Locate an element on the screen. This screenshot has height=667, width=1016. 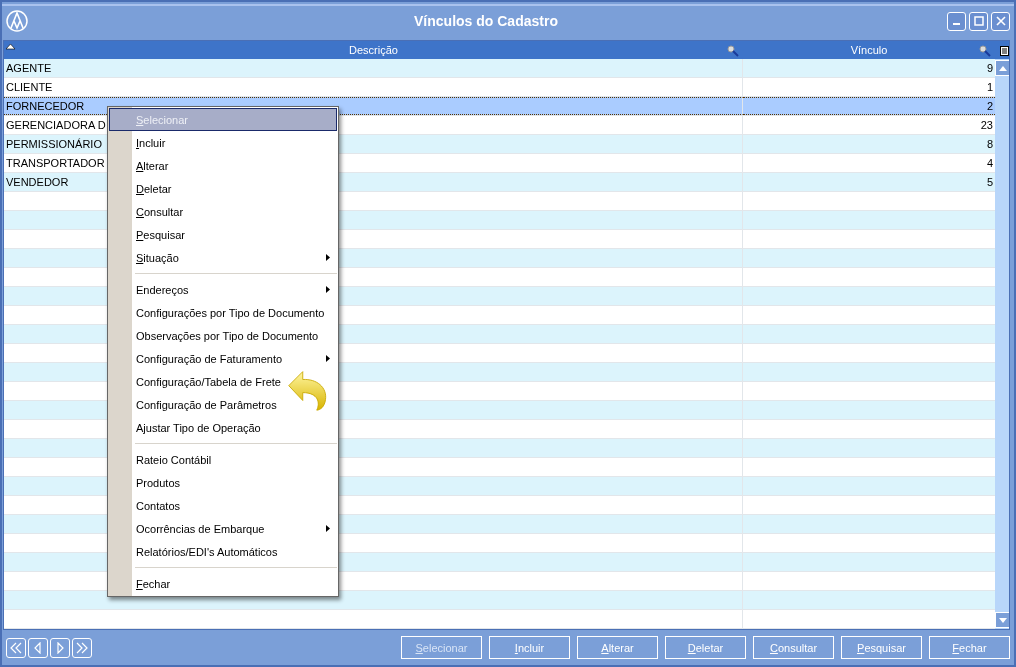
menu-item: Configurações por Tipo de Documento is located at coordinates (223, 312).